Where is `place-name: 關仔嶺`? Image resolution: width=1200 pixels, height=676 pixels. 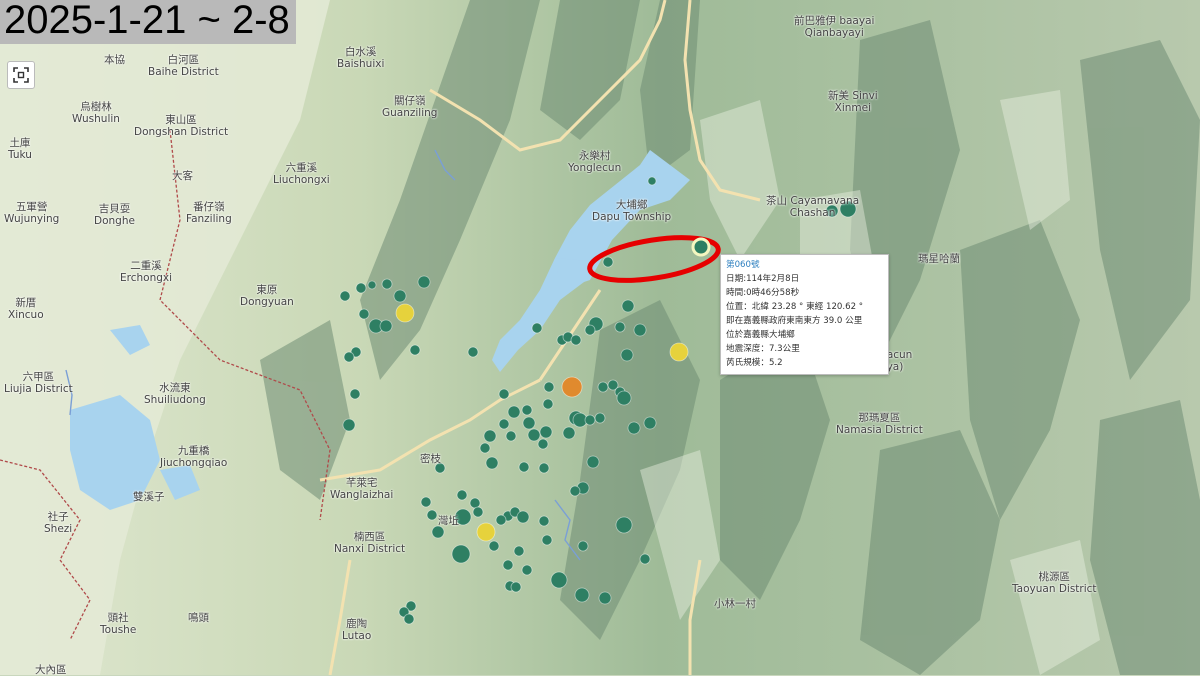
place-name: 關仔嶺 is located at coordinates (409, 101).